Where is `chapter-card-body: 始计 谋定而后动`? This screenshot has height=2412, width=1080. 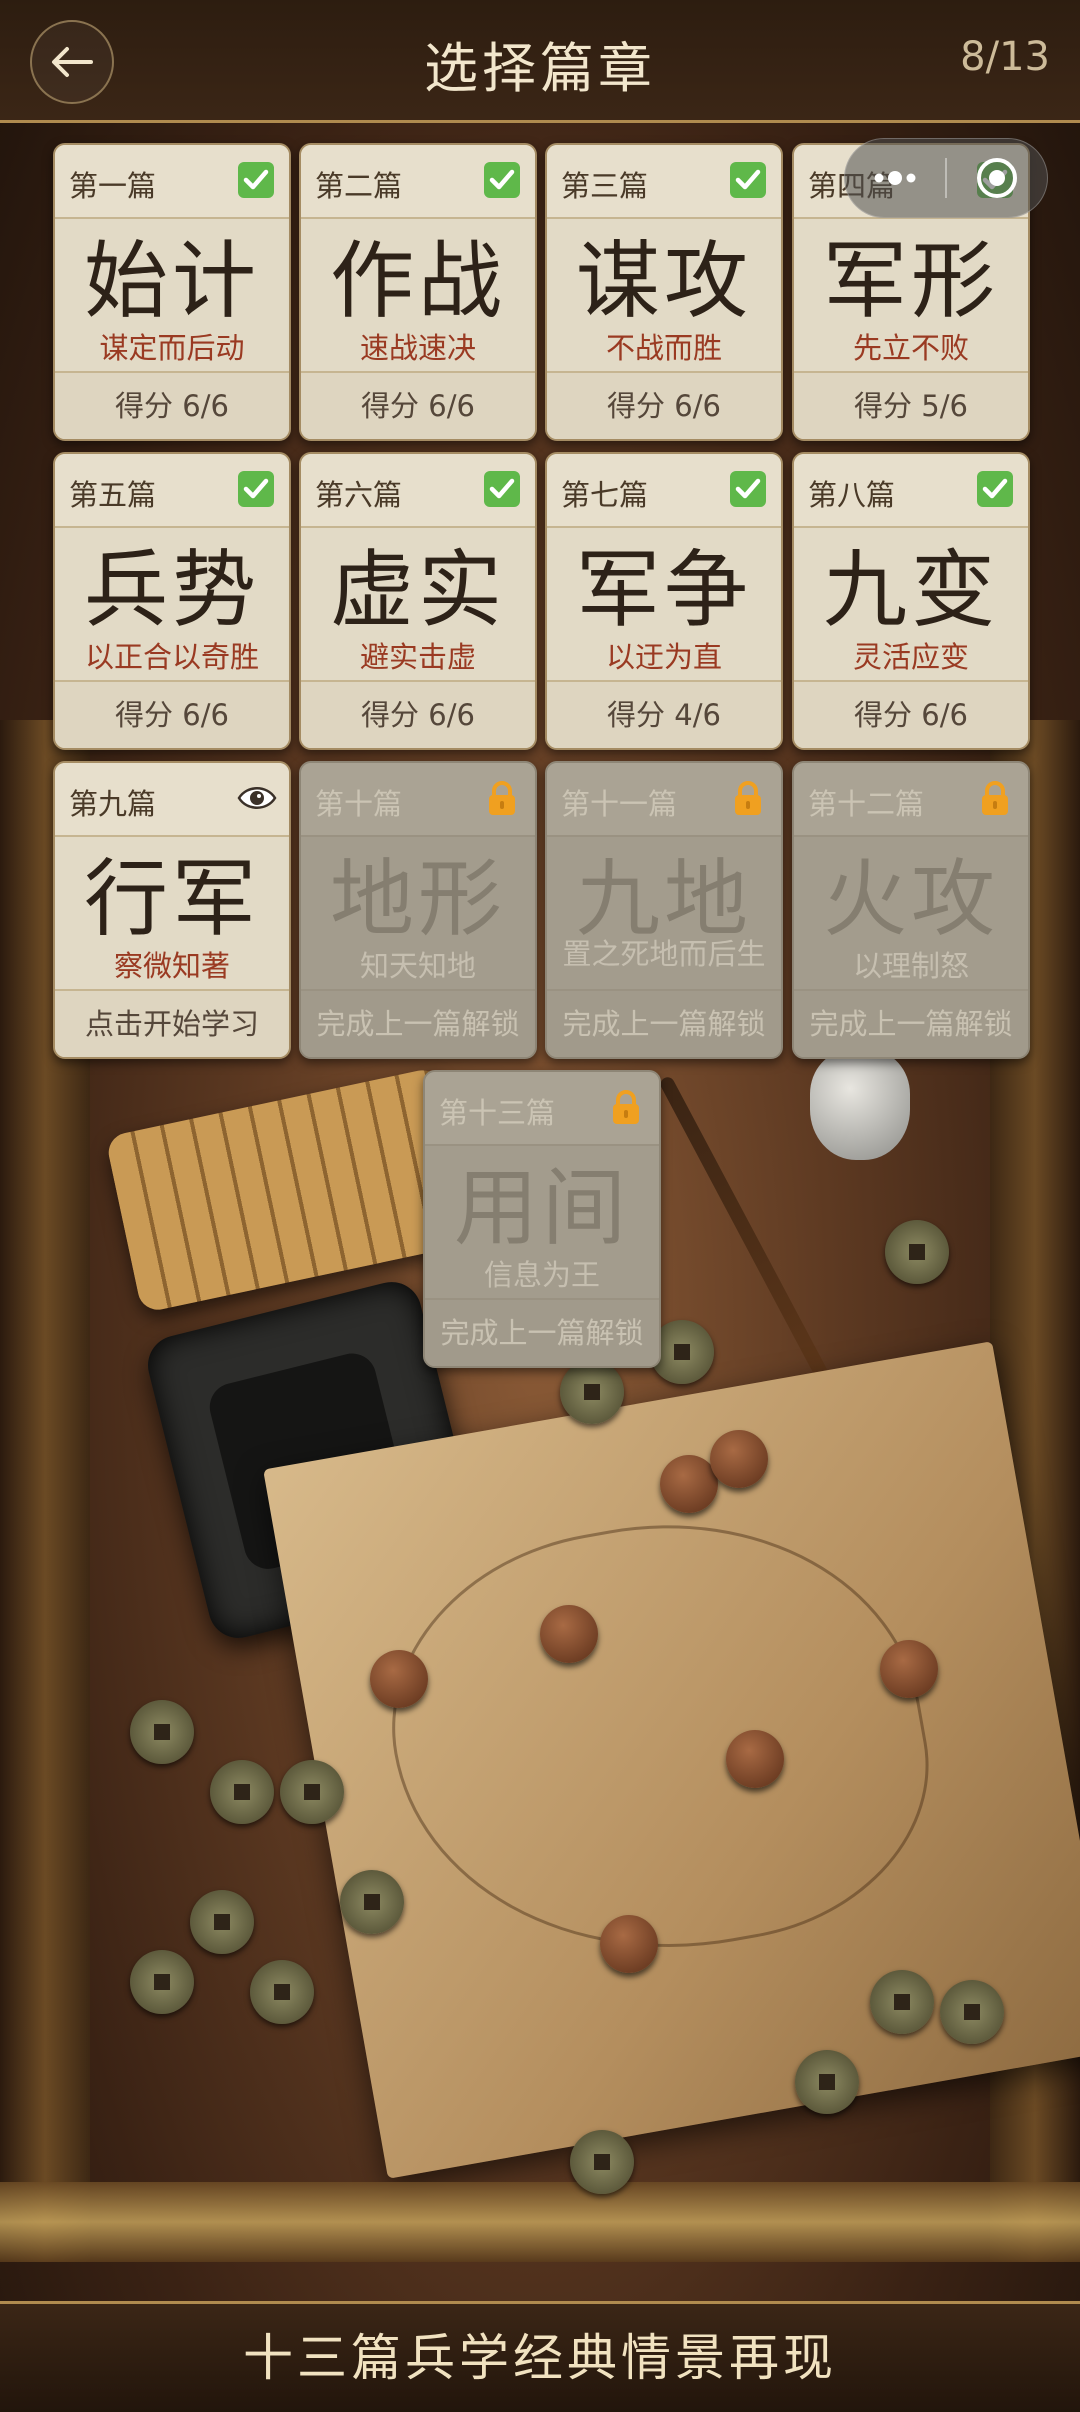 chapter-card-body: 始计 谋定而后动 is located at coordinates (172, 295).